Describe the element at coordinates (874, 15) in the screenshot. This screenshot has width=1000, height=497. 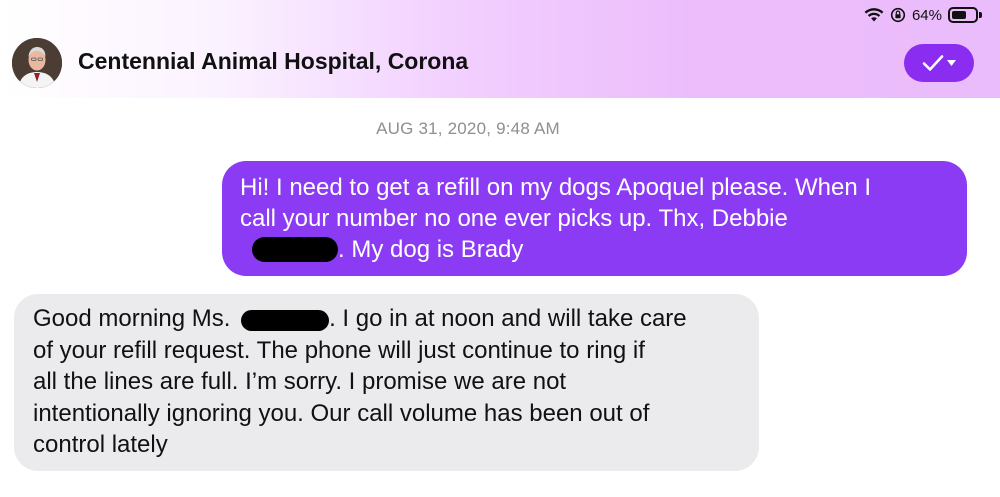
I see `wifi-icon` at that location.